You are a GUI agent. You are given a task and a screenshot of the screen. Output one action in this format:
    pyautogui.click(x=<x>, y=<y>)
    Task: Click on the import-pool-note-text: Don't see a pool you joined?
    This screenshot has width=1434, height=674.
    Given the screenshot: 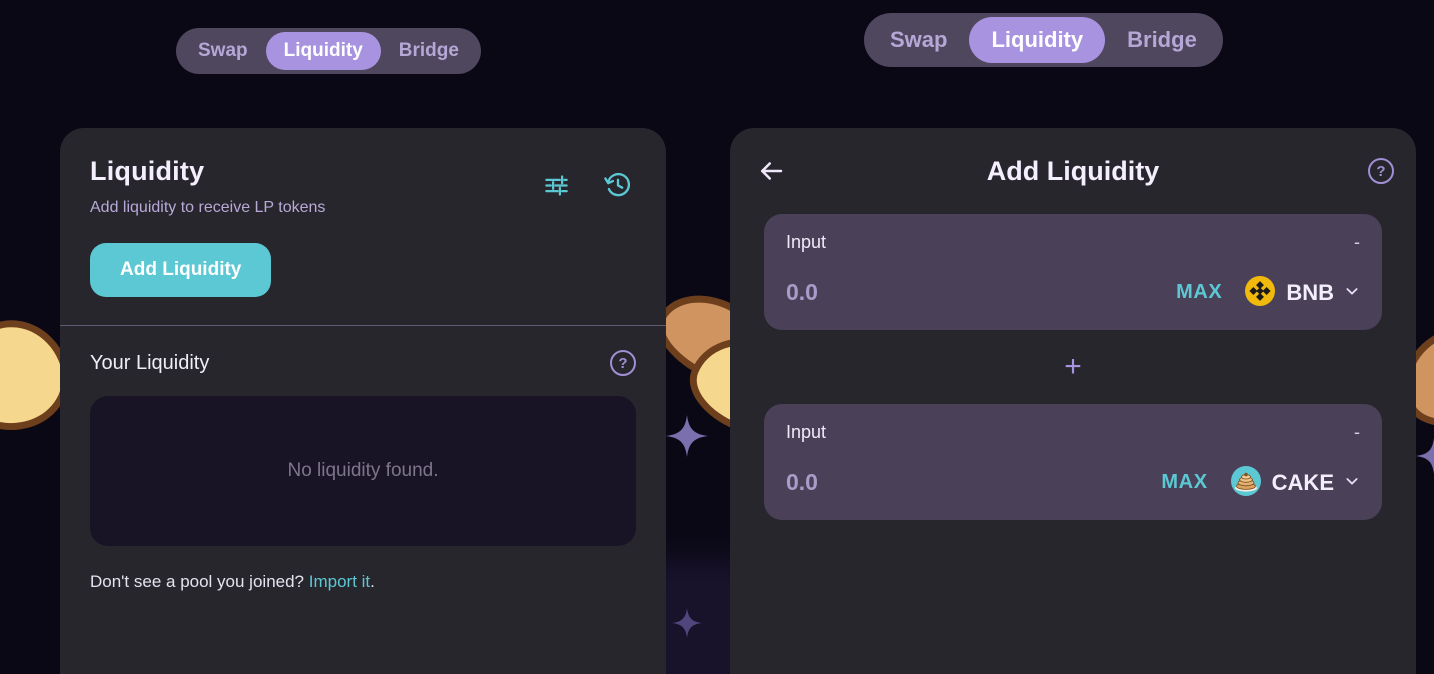 What is the action you would take?
    pyautogui.click(x=199, y=581)
    